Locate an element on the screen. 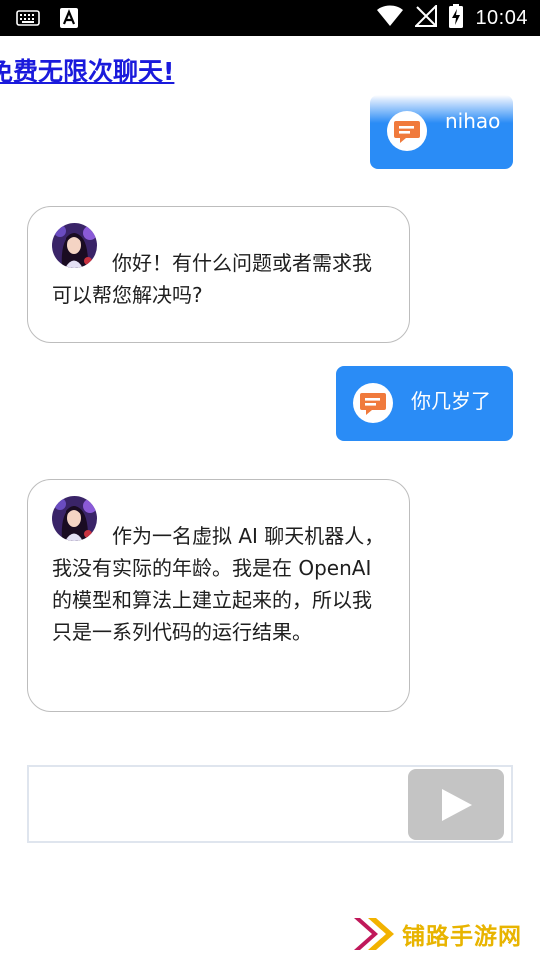  wifi-icon is located at coordinates (390, 18).